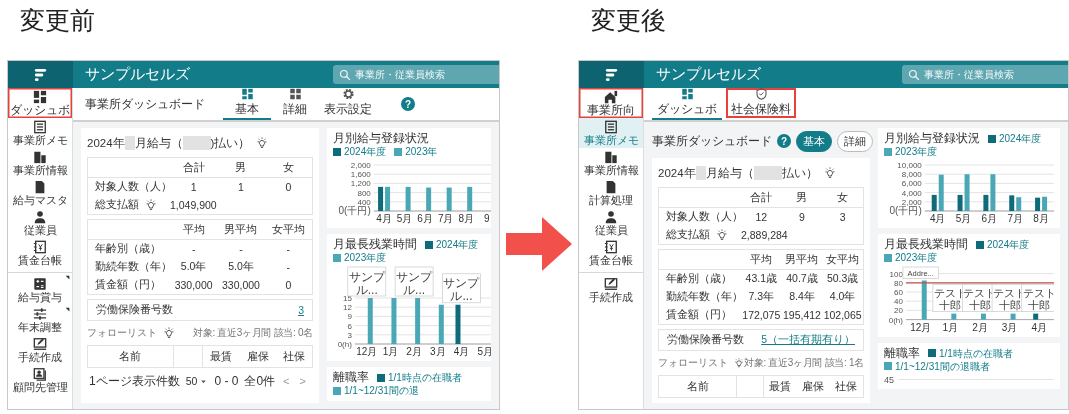  Describe the element at coordinates (348, 94) in the screenshot. I see `gear-icon` at that location.